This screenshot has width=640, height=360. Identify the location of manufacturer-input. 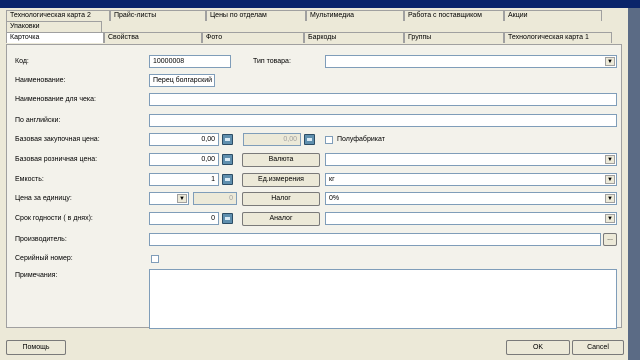
(375, 239).